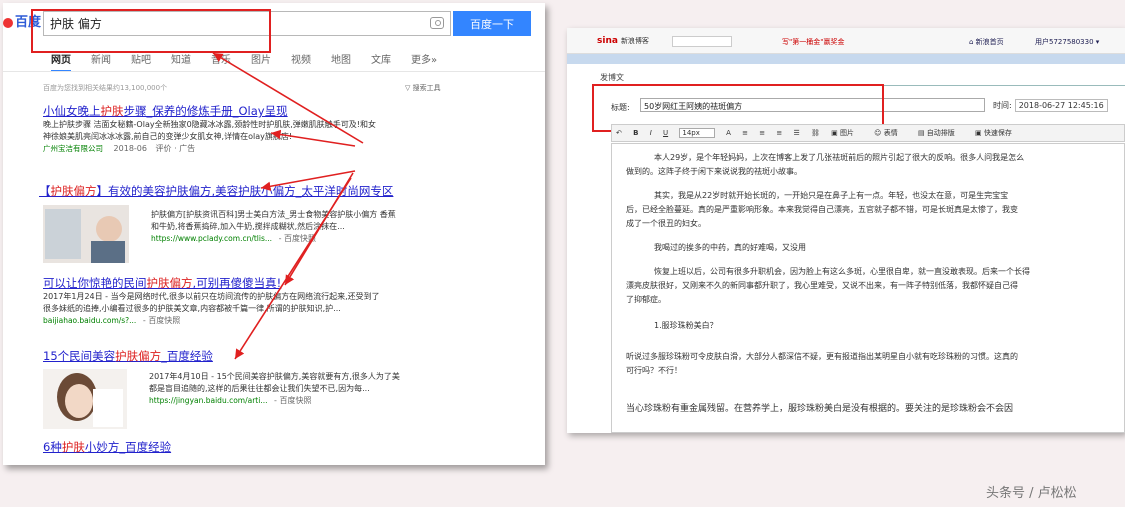 The width and height of the screenshot is (1125, 507). Describe the element at coordinates (612, 77) in the screenshot. I see `compose-label: 发博文` at that location.